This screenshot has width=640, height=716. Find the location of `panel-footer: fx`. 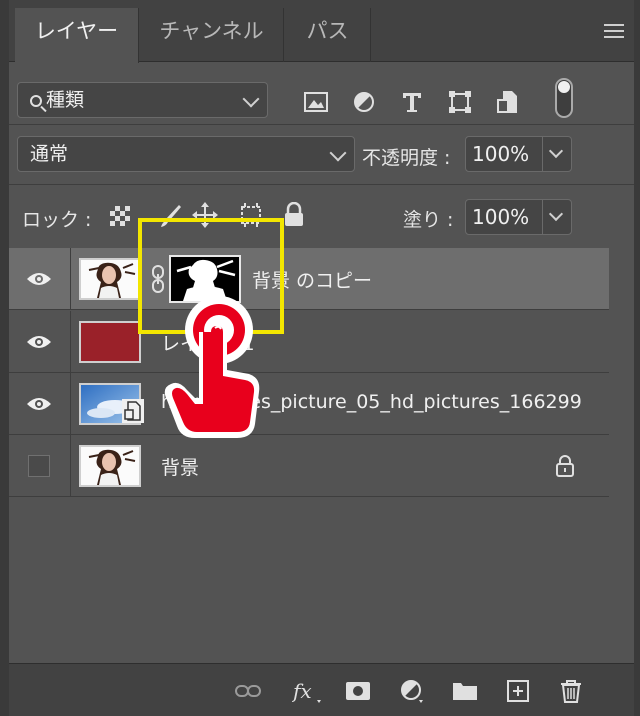

panel-footer: fx is located at coordinates (321, 689).